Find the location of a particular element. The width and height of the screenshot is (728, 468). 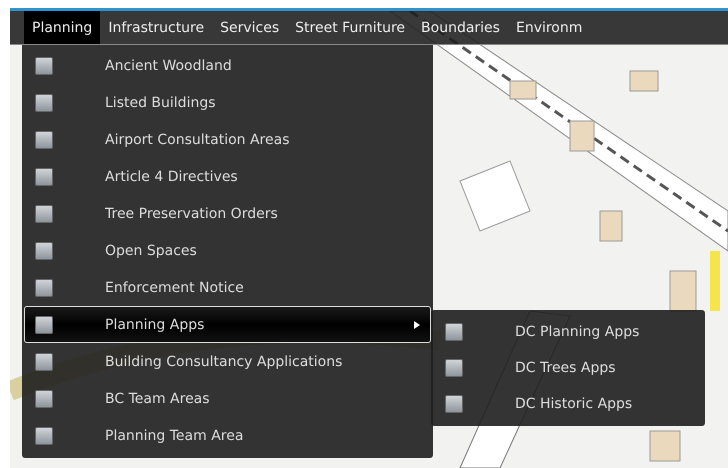

menu-tab: Infrastructure is located at coordinates (156, 27).